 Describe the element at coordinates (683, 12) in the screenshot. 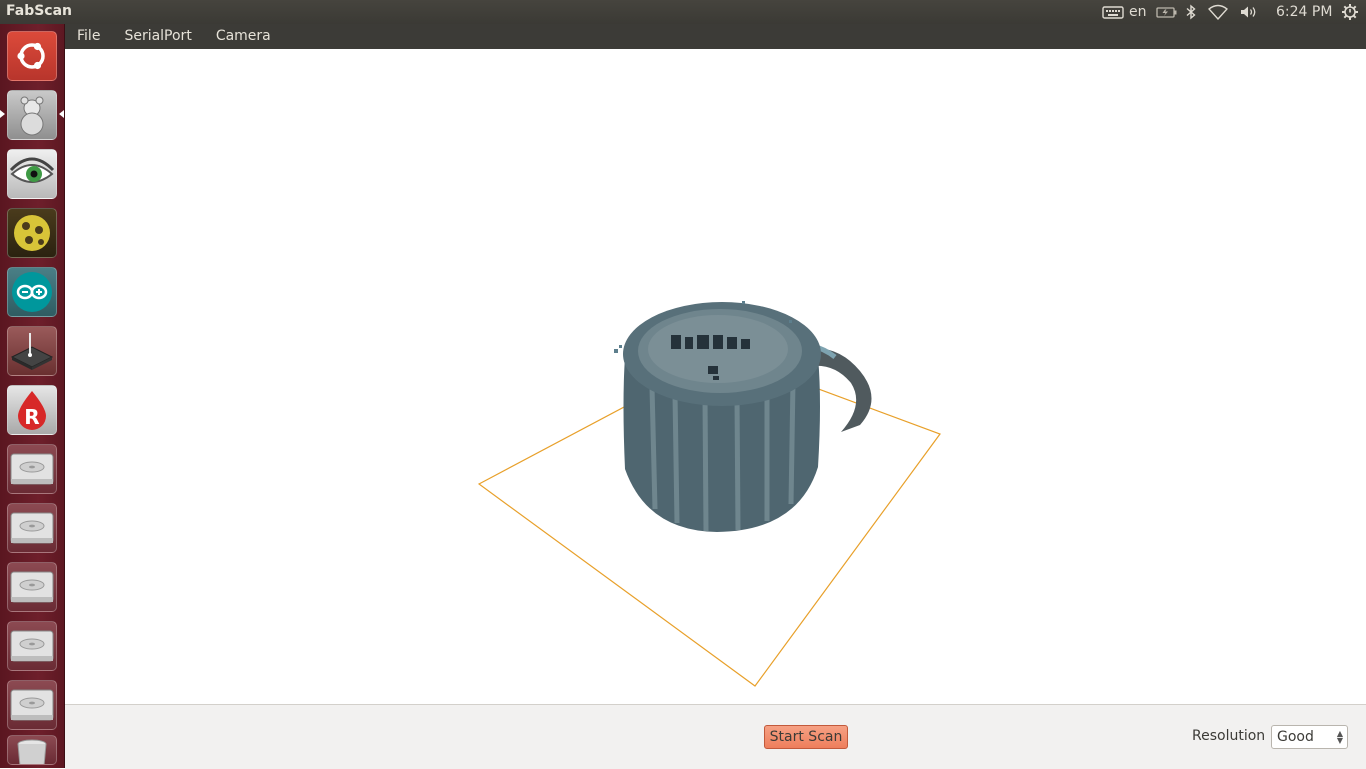

I see `top-panel: FabScan en 6:24 PM` at that location.